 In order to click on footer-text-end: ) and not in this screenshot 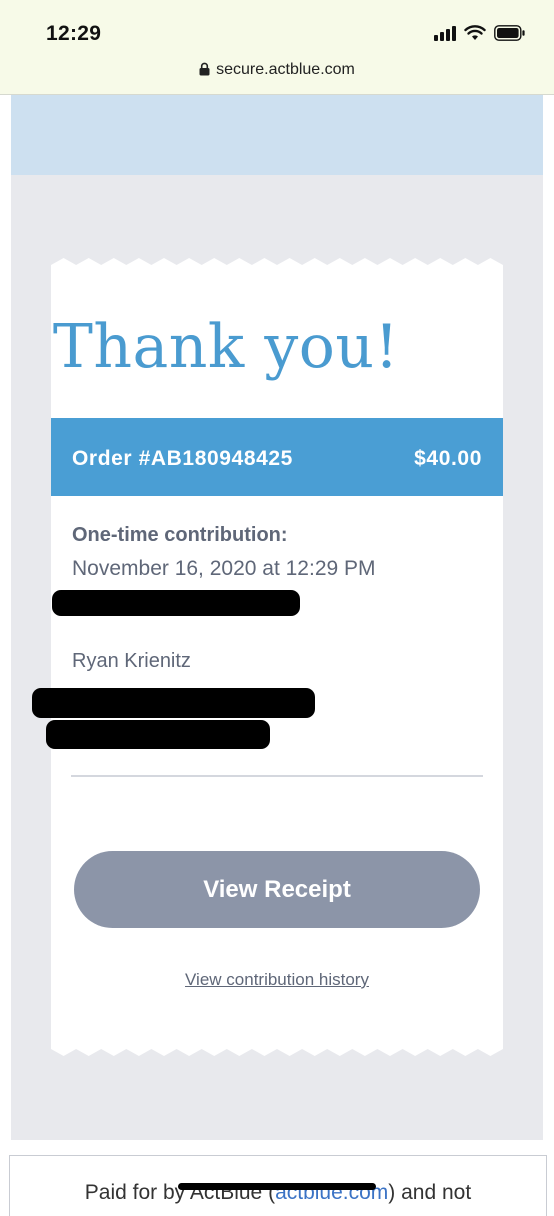, I will do `click(430, 1192)`.